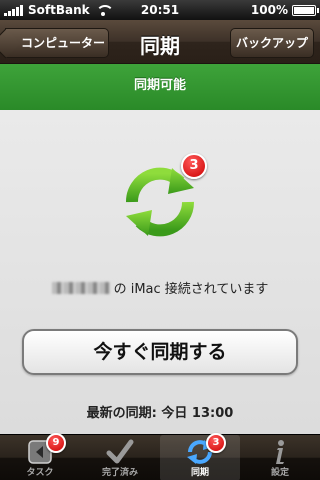 This screenshot has height=480, width=320. Describe the element at coordinates (194, 166) in the screenshot. I see `pending-count-badge: 3` at that location.